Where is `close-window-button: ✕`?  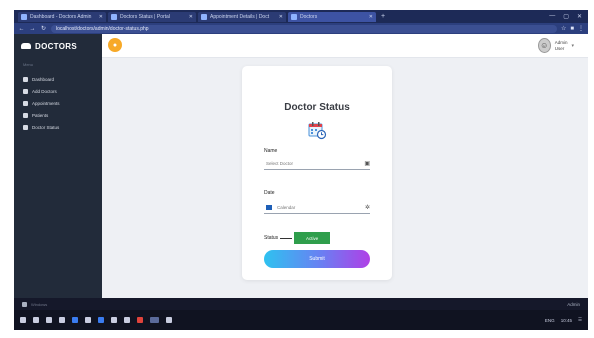 close-window-button: ✕ is located at coordinates (579, 16).